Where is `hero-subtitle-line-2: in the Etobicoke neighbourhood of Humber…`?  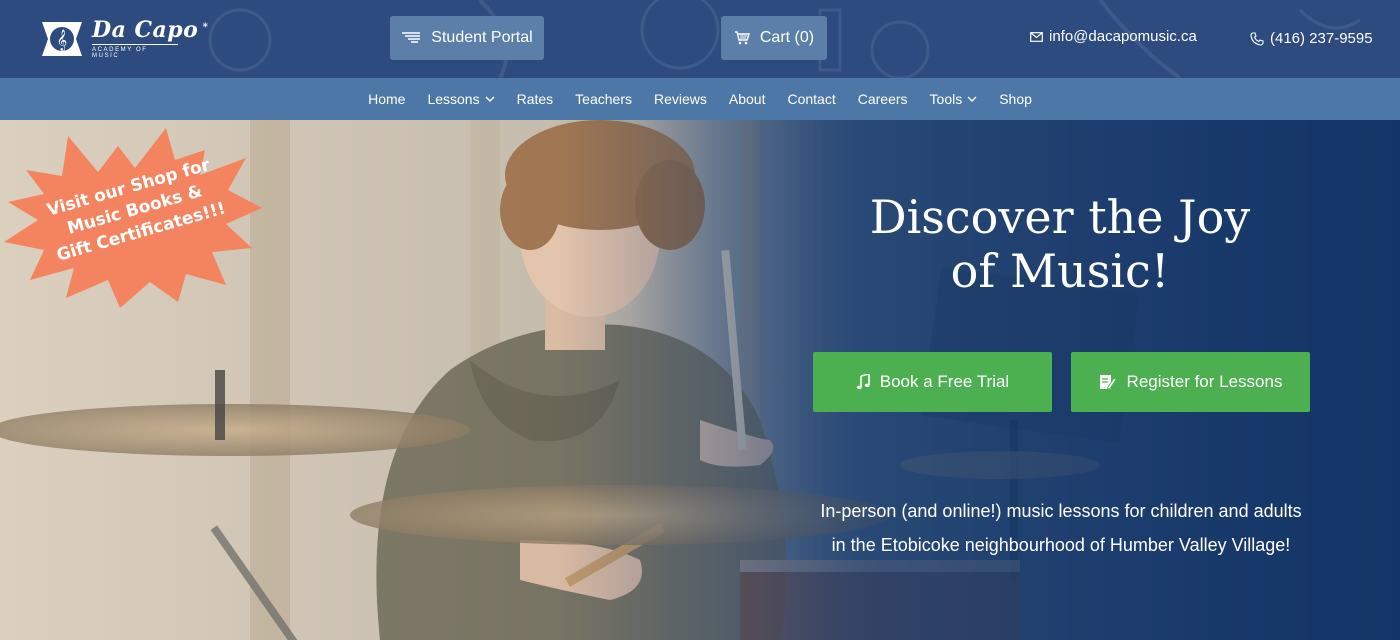
hero-subtitle-line-2: in the Etobicoke neighbourhood of Humber… is located at coordinates (1061, 545).